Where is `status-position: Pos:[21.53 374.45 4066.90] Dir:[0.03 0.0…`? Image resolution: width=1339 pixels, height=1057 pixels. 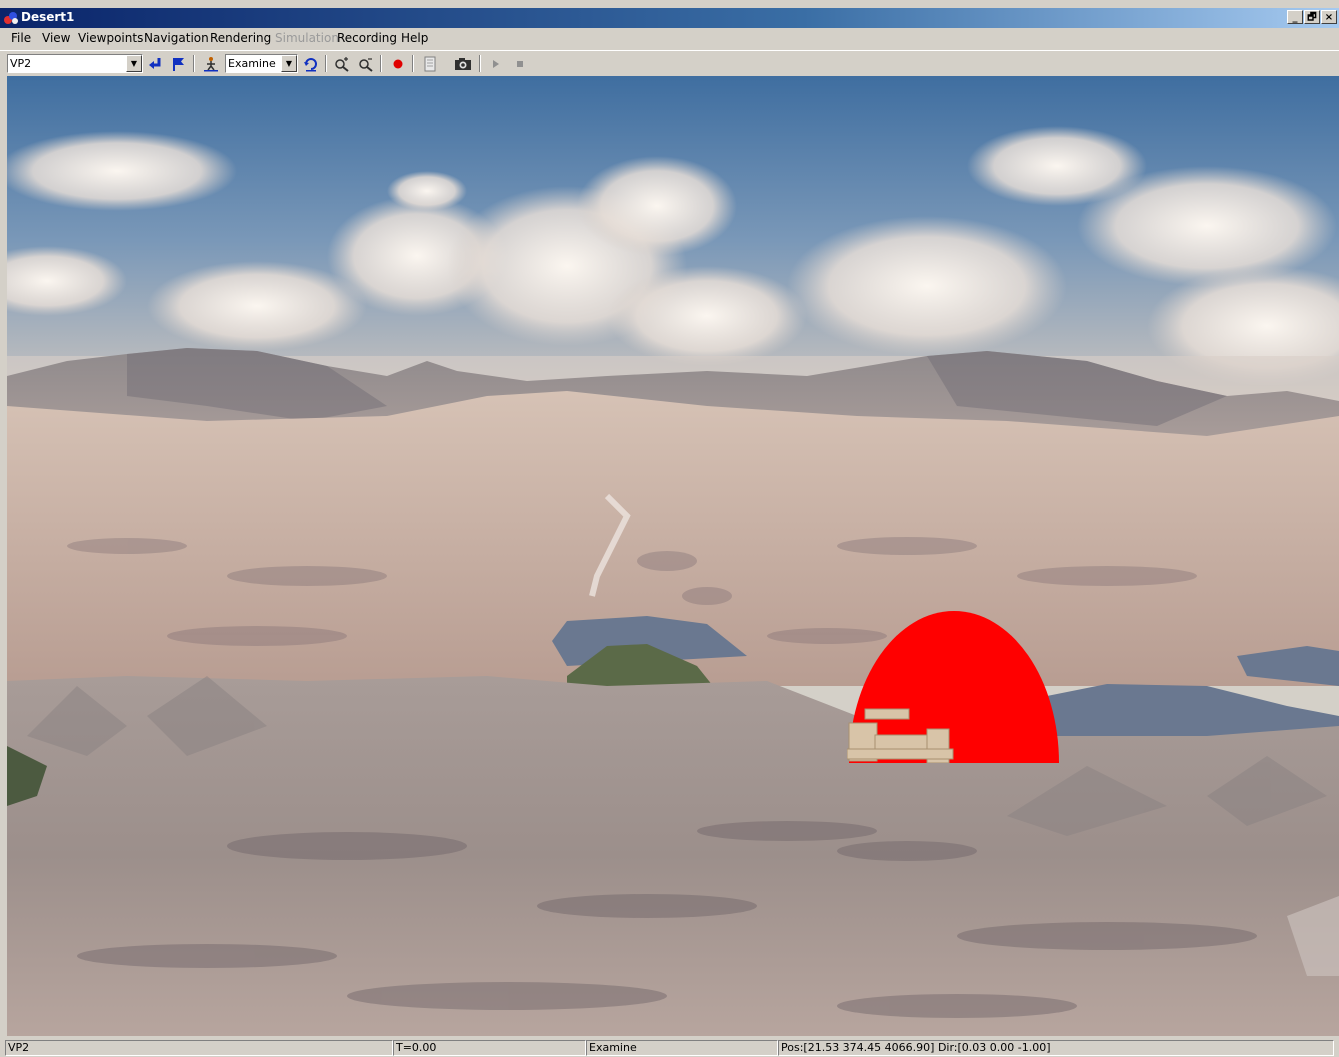 status-position: Pos:[21.53 374.45 4066.90] Dir:[0.03 0.0… is located at coordinates (1056, 1048).